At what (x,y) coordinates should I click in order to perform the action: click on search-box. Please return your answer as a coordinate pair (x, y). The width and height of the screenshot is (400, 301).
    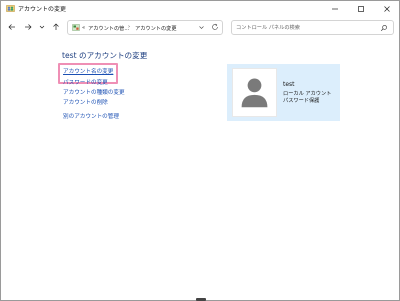
    Looking at the image, I should click on (312, 27).